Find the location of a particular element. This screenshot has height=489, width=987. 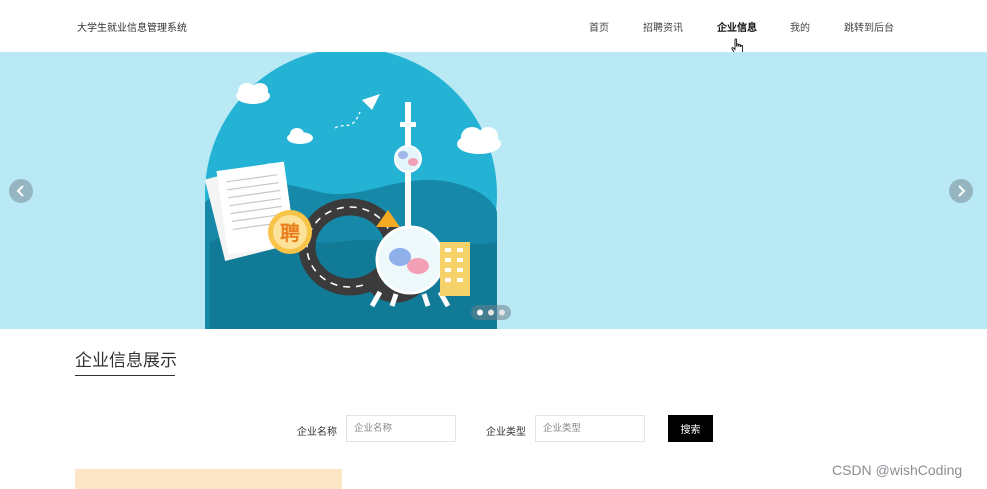

company-name-label: 企业名称 is located at coordinates (317, 432).